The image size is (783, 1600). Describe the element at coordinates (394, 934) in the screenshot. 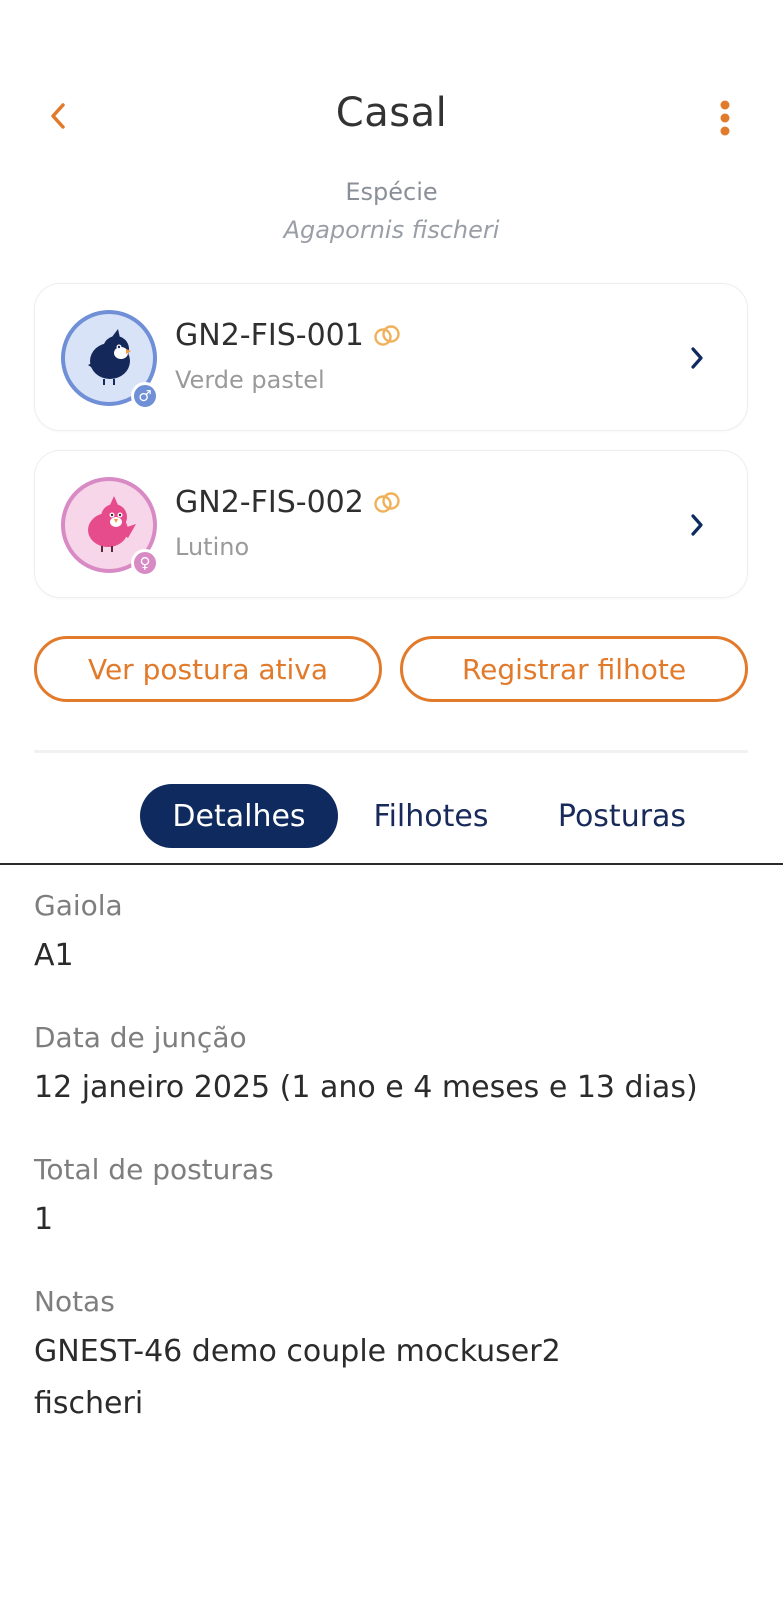

I see `cage-field: Gaiola A1` at that location.